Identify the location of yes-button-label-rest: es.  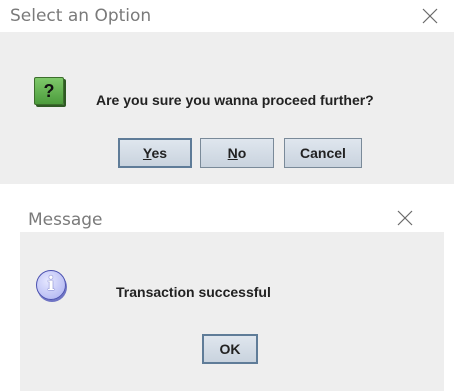
(159, 153).